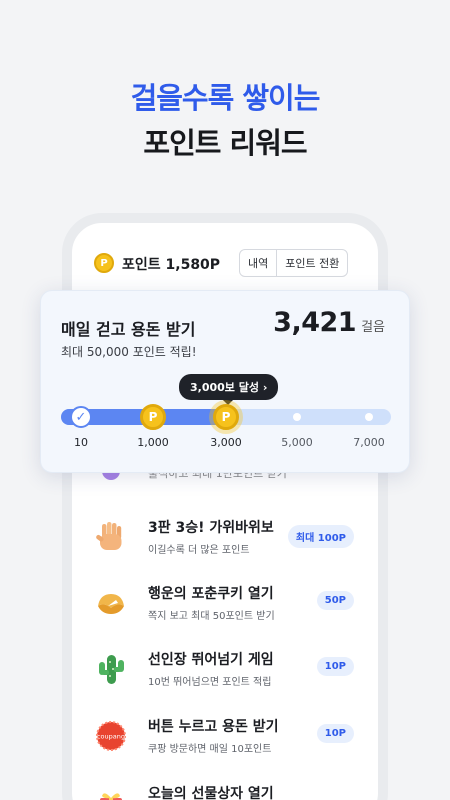 The height and width of the screenshot is (800, 450). I want to click on list-item-title: 출석하고 최대 1만포인트 받기, so click(217, 476).